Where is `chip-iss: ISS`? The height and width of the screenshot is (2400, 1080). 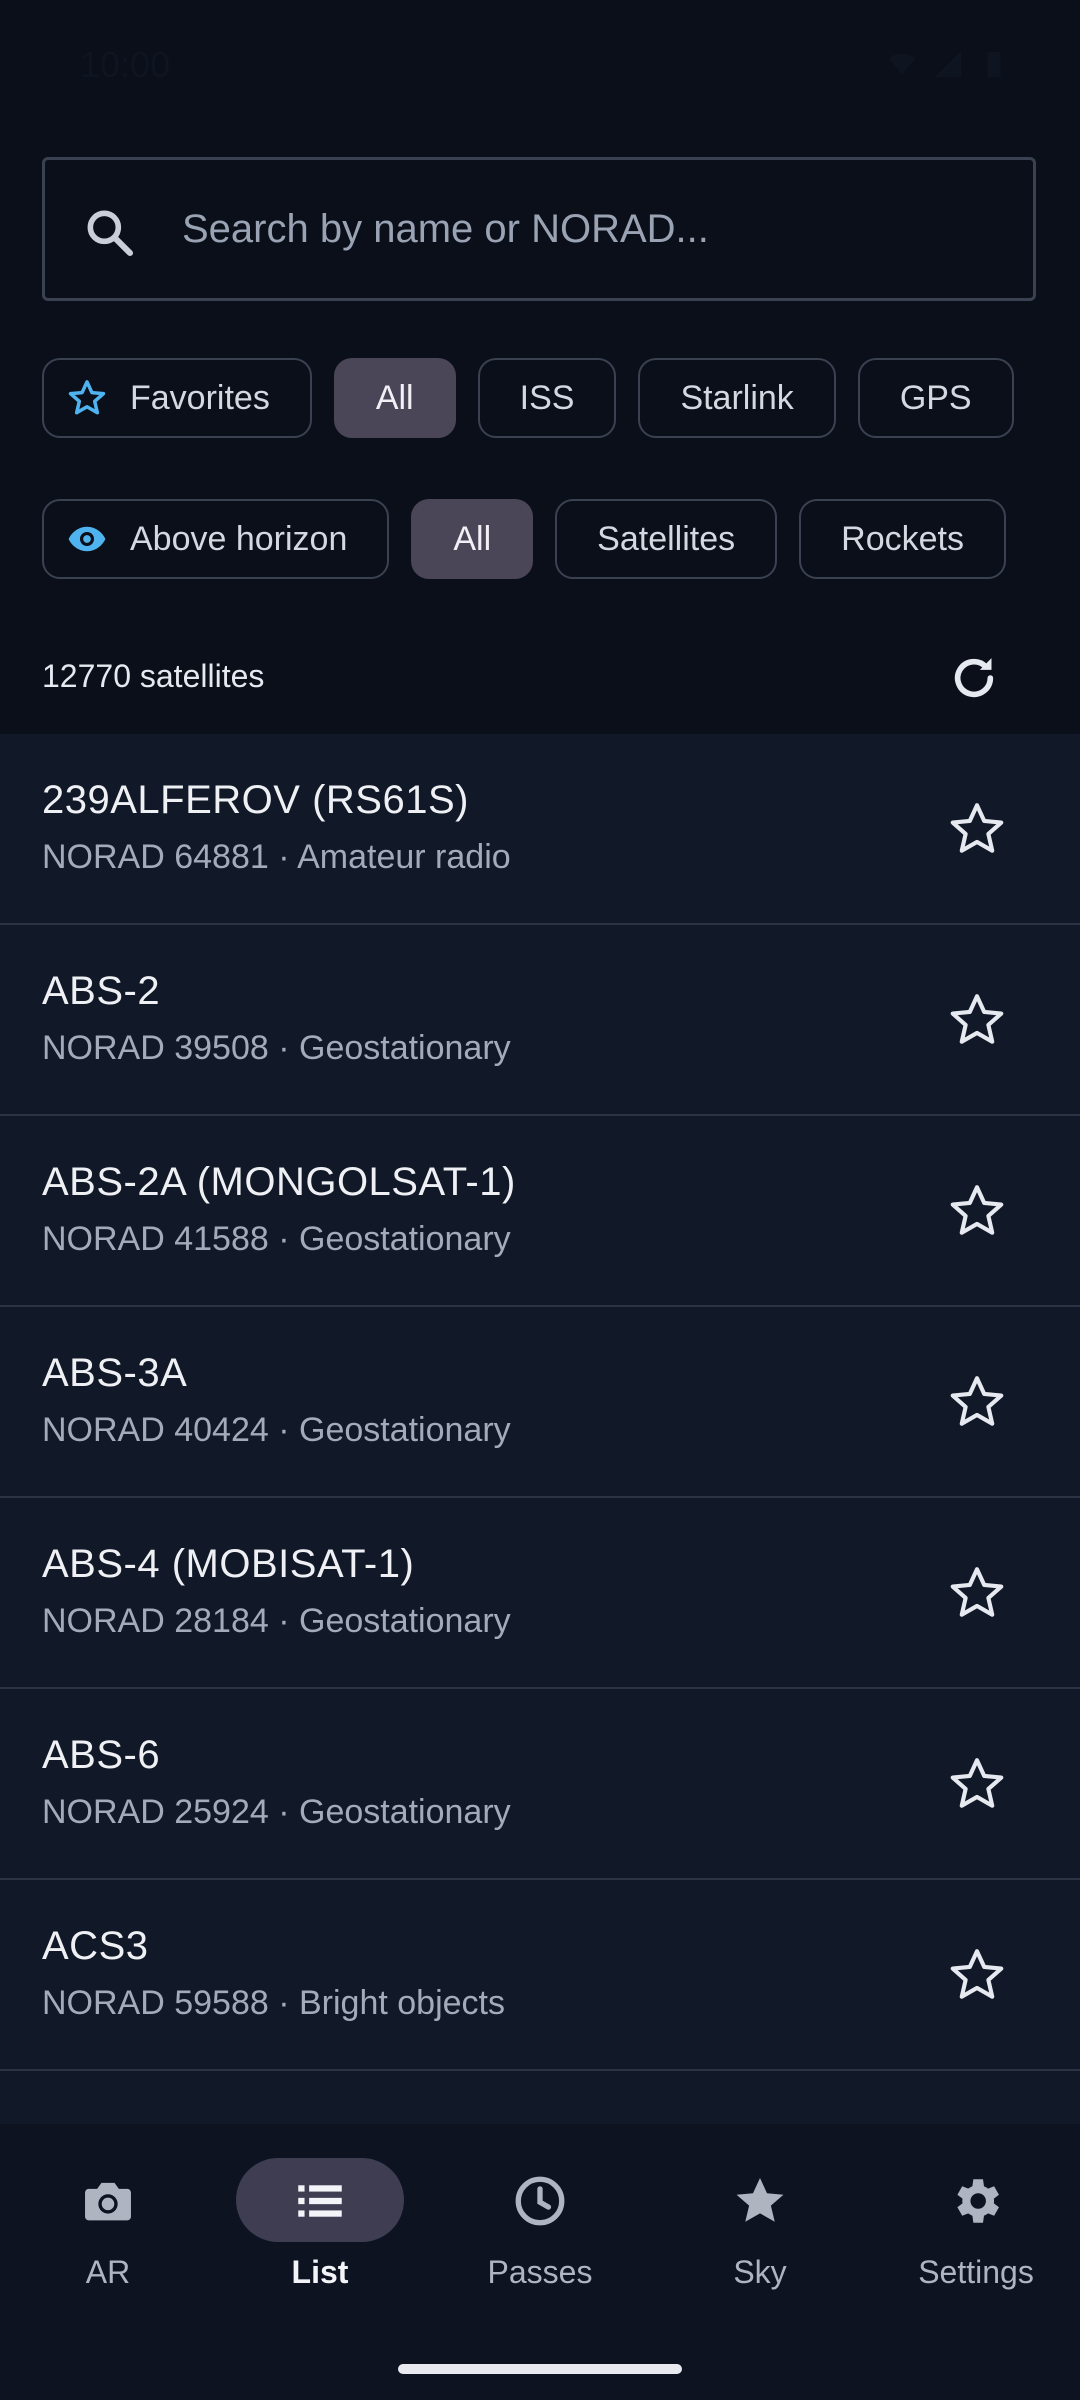
chip-iss: ISS is located at coordinates (547, 398).